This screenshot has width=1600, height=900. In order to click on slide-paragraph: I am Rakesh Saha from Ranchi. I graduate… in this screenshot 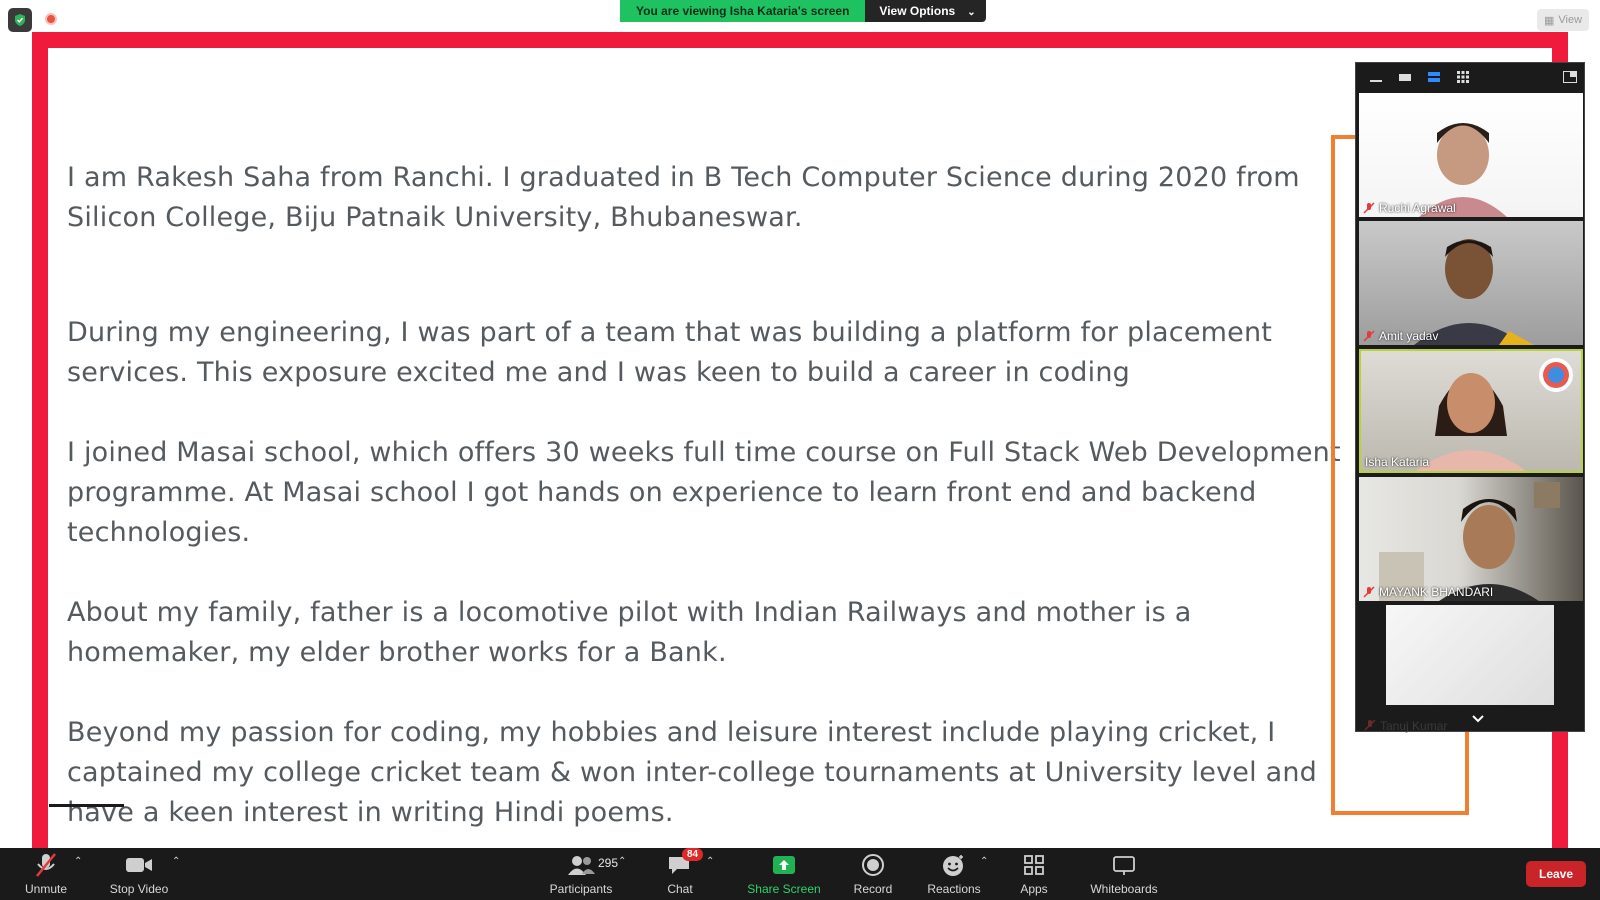, I will do `click(683, 197)`.